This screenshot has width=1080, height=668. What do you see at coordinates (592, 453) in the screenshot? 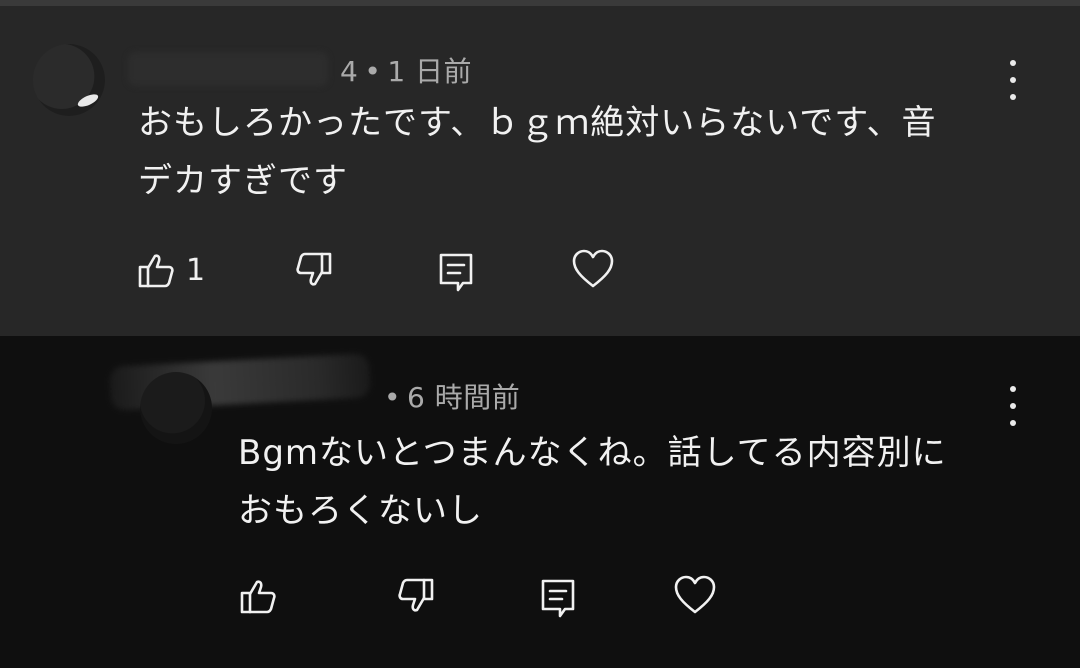
I see `comment-text-line: Bgmないとつまんなくね。話してる内容別に` at bounding box center [592, 453].